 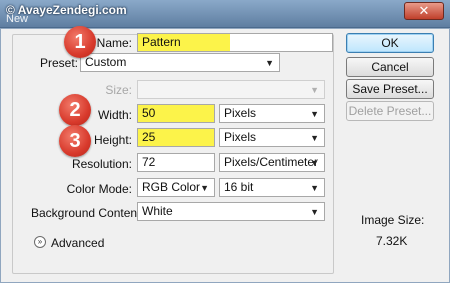 I want to click on title-bar: © AvayeZendegi.com New ✕, so click(x=225, y=14).